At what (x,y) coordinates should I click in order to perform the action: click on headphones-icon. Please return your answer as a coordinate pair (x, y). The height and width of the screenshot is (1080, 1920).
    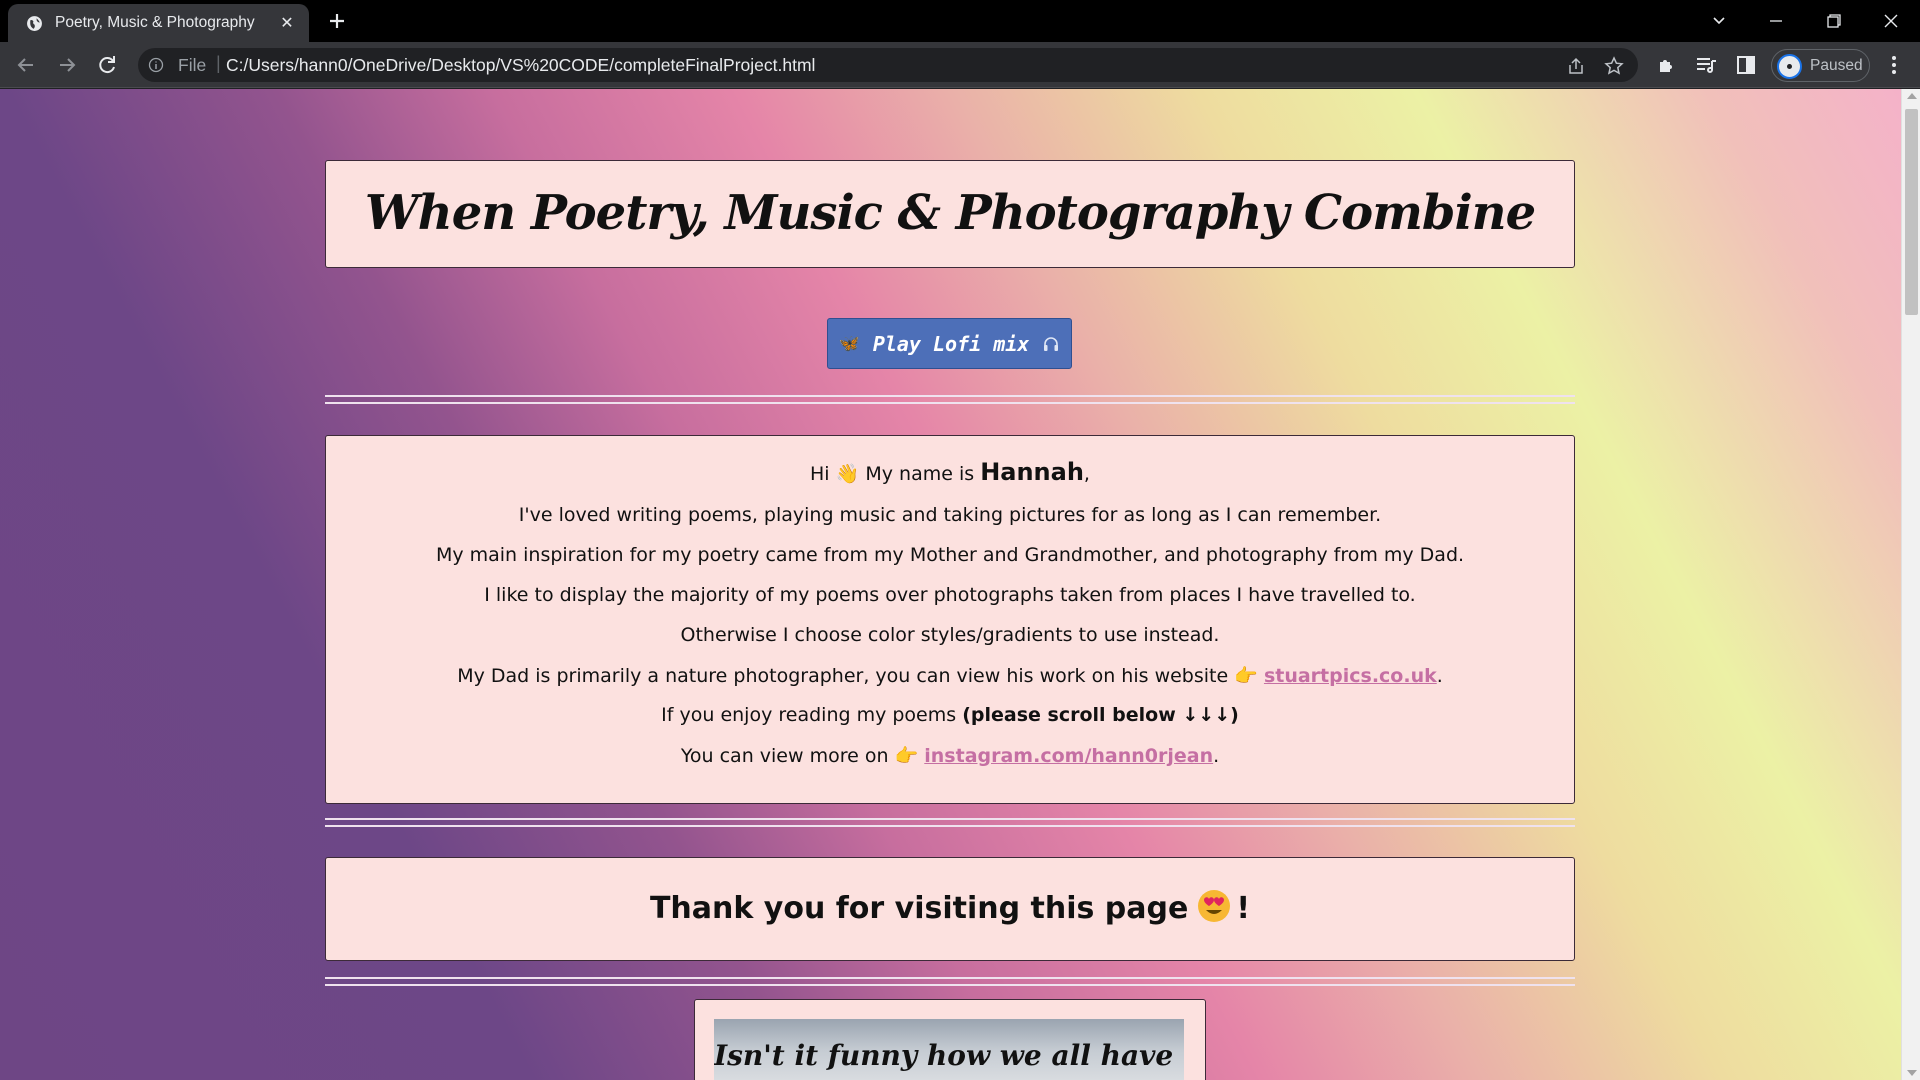
    Looking at the image, I should click on (1051, 344).